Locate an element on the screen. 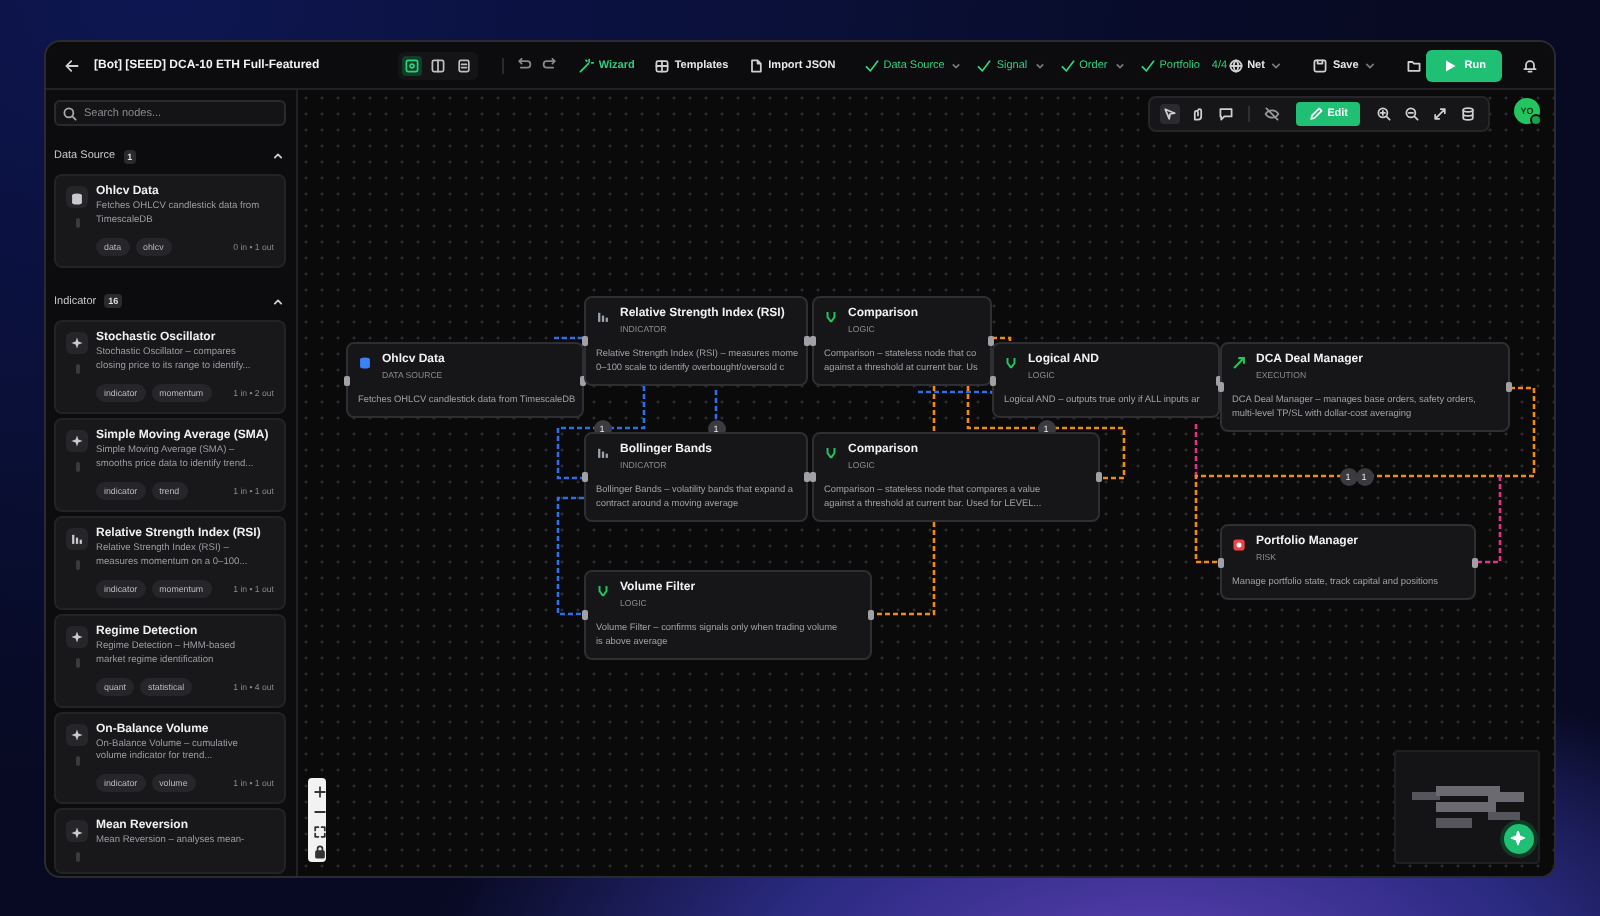 The width and height of the screenshot is (1600, 916). comment-tool is located at coordinates (1225, 114).